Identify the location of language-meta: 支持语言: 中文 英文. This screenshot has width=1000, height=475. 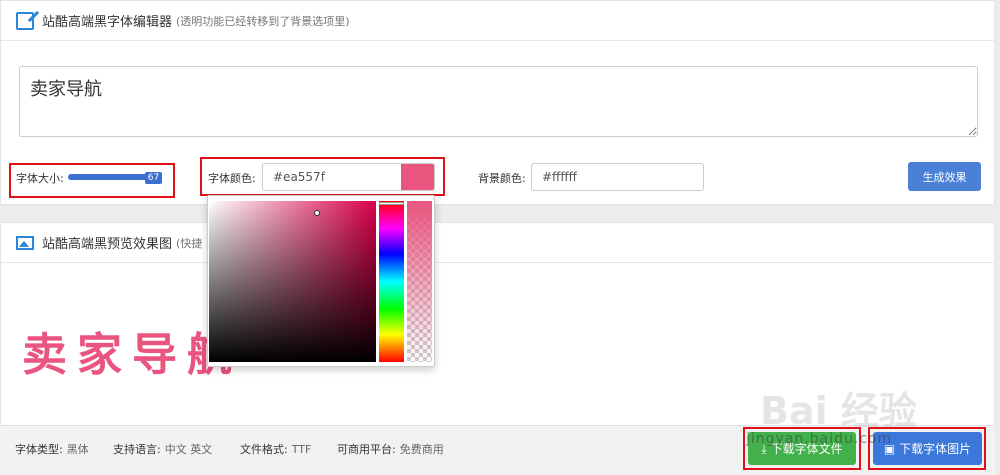
(162, 449).